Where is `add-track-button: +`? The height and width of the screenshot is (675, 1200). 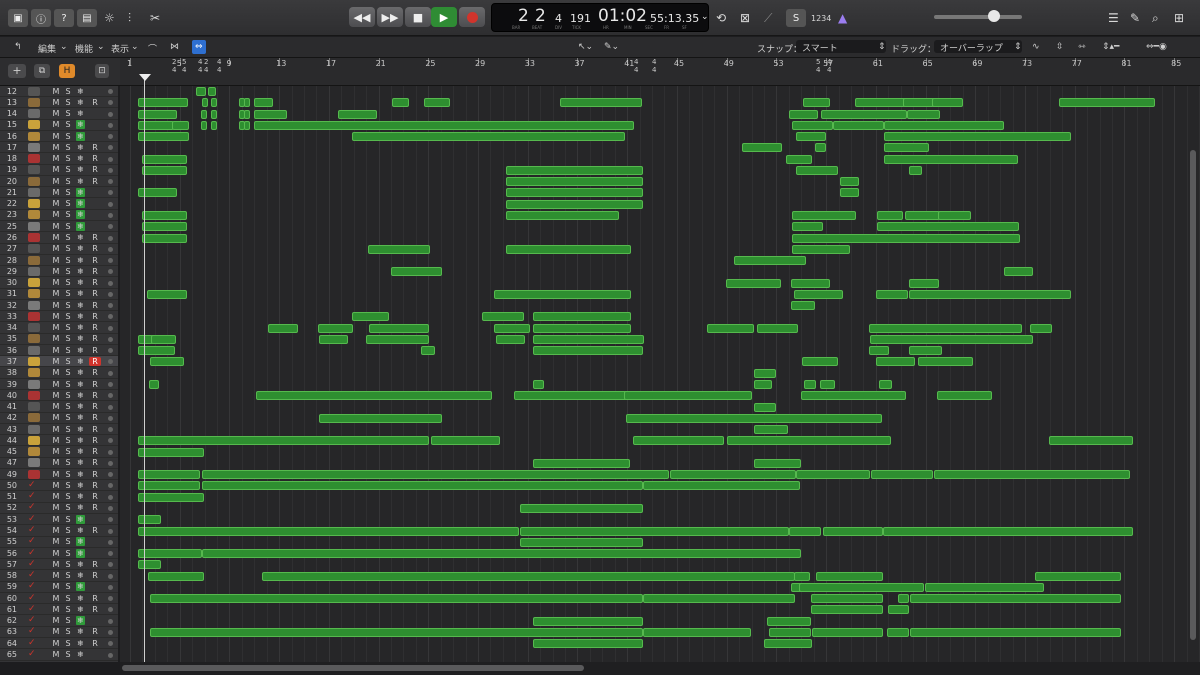 add-track-button: + is located at coordinates (17, 71).